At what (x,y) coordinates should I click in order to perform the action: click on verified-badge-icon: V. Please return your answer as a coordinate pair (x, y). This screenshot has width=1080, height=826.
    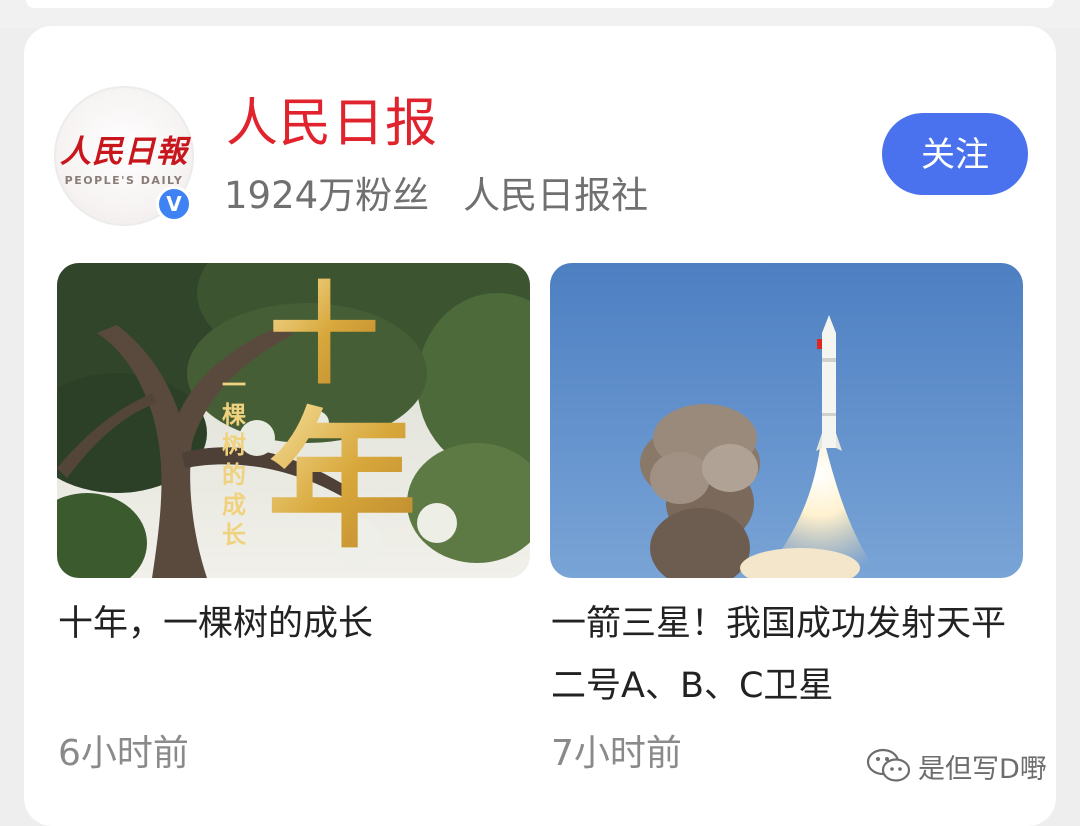
    Looking at the image, I should click on (174, 204).